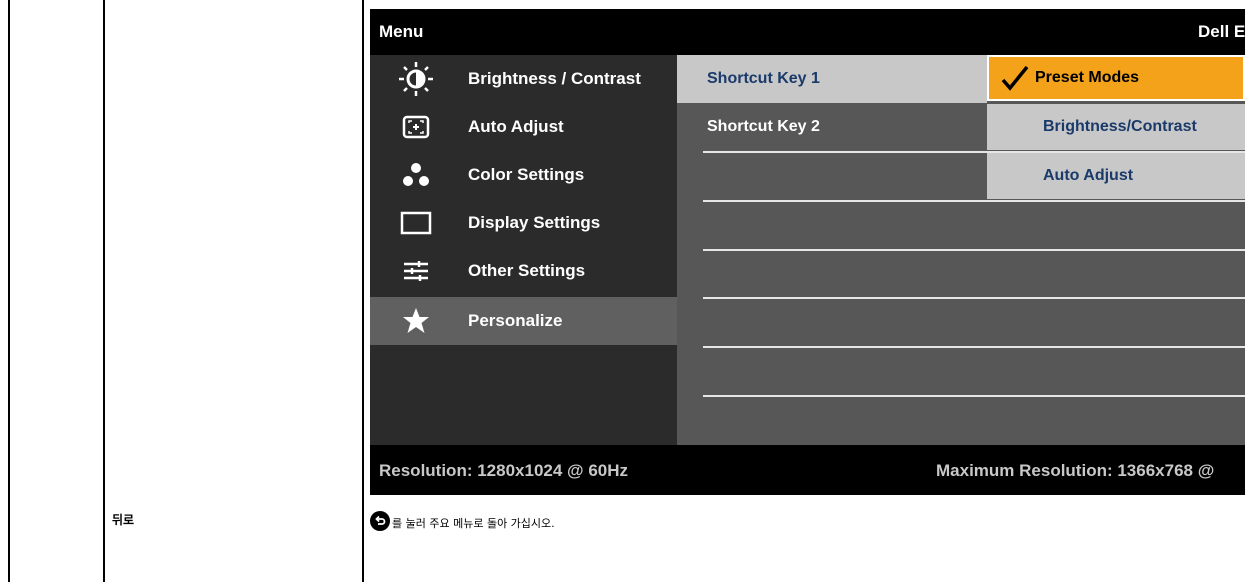 The width and height of the screenshot is (1245, 582). I want to click on row-description: 를 눌러 주요 메뉴로 돌아 가십시오., so click(462, 521).